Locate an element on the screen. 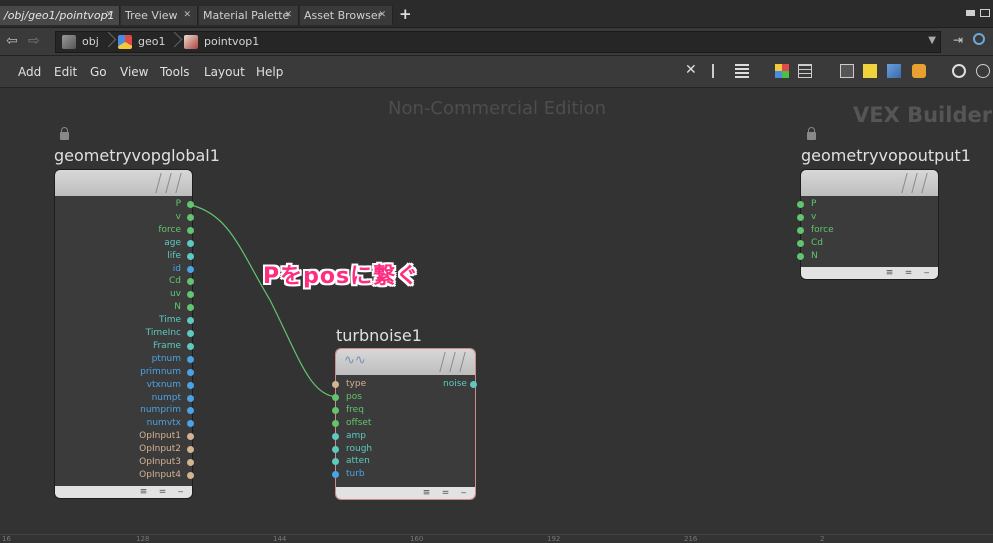  input-port-v is located at coordinates (800, 217).